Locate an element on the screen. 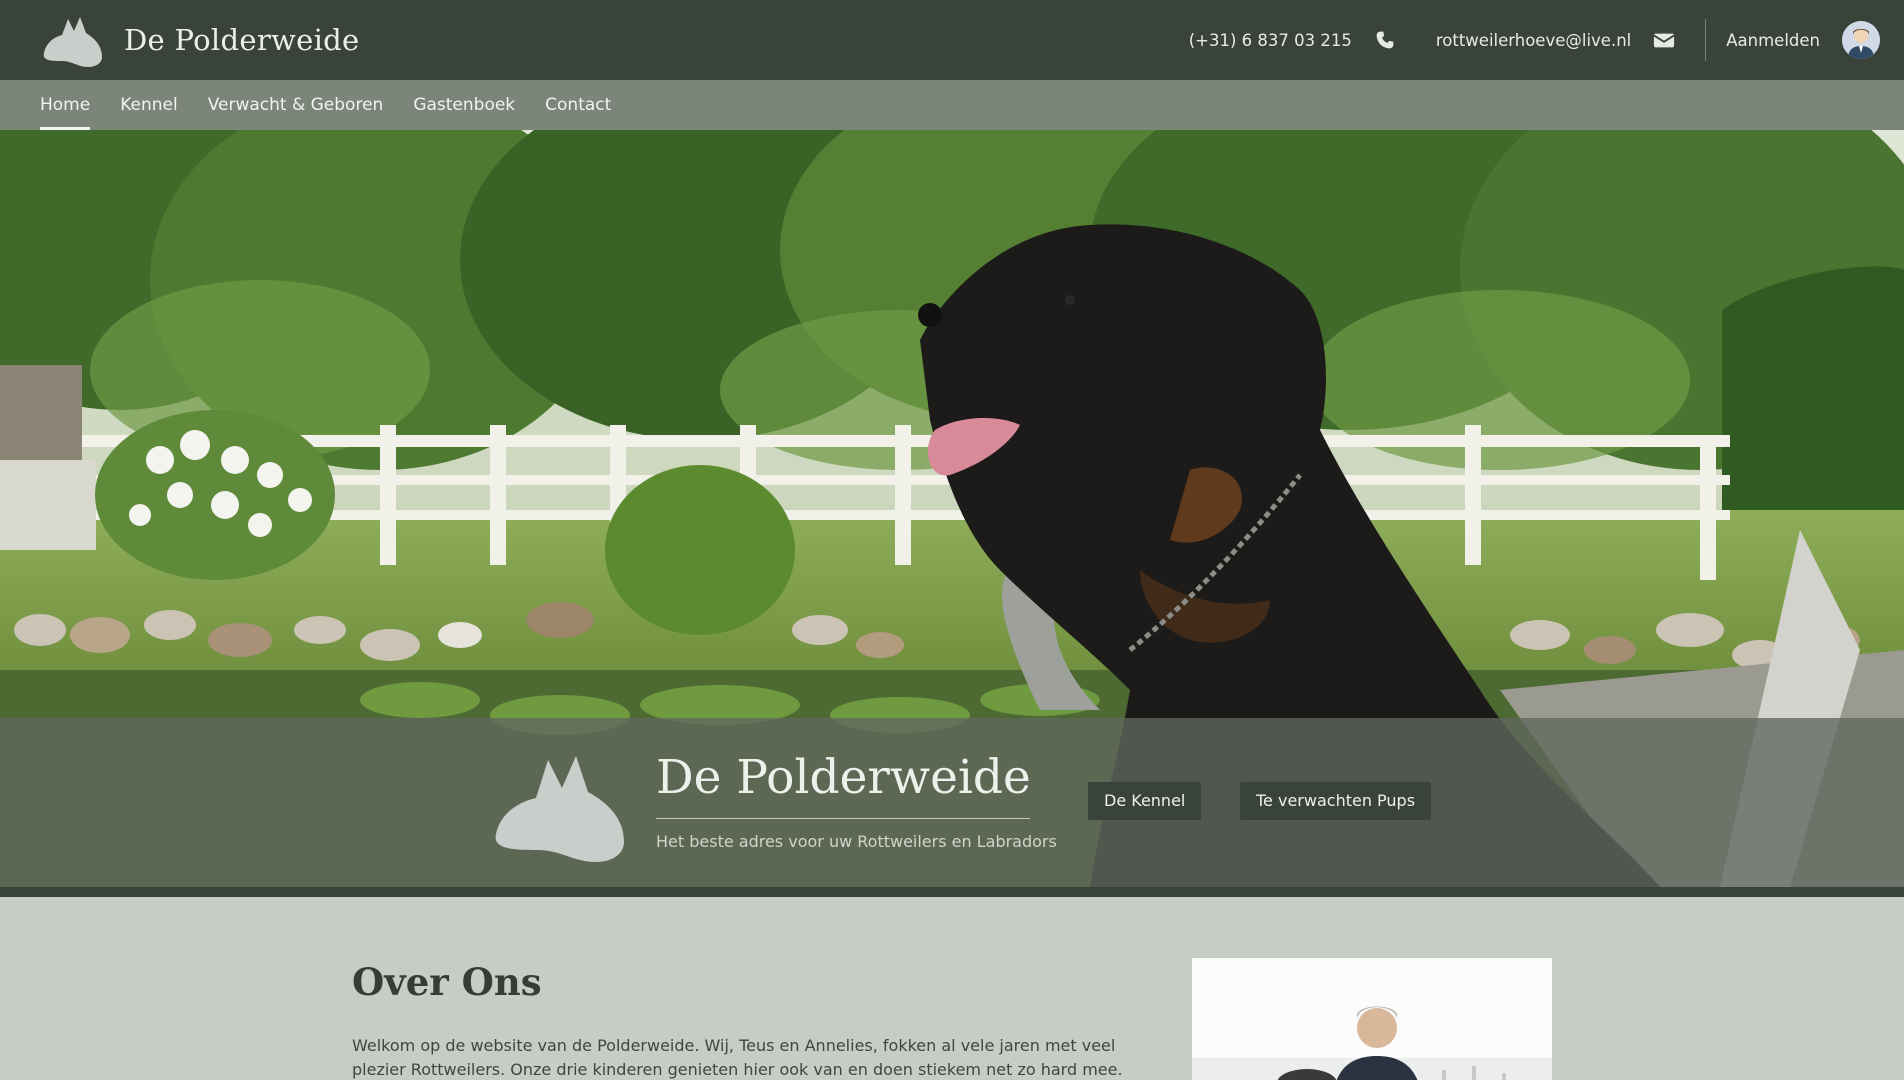 The image size is (1904, 1080). hero-title: De Polderweide is located at coordinates (843, 777).